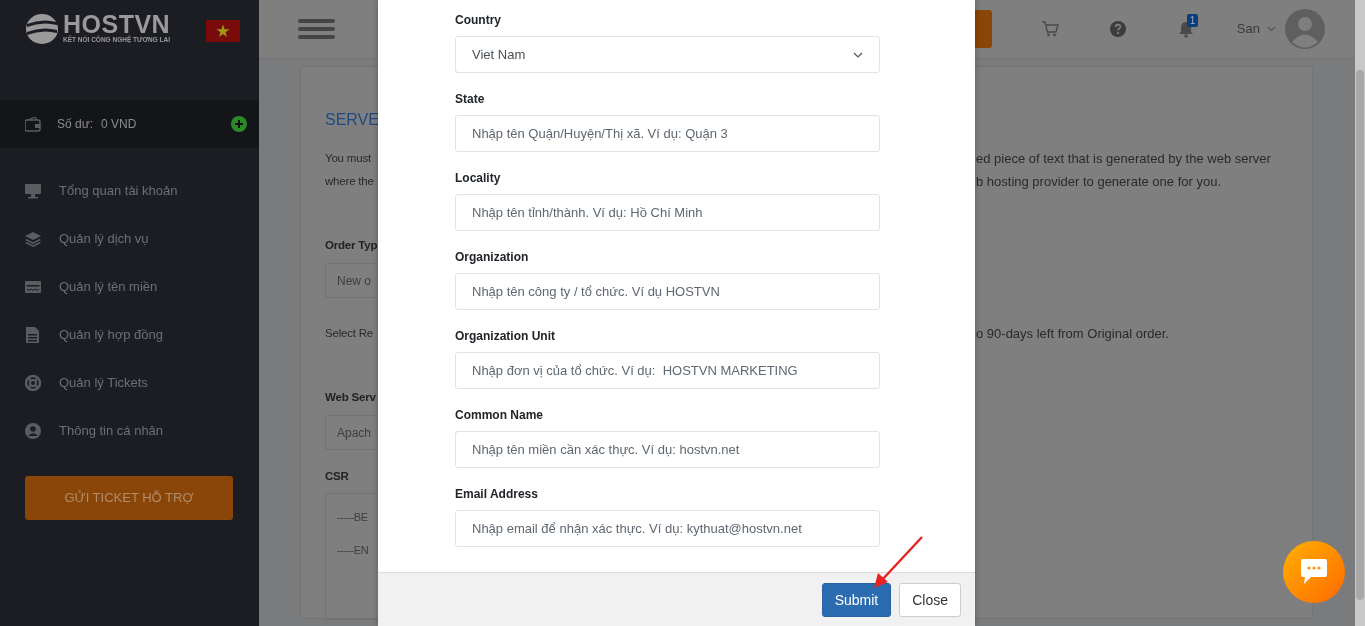  What do you see at coordinates (898, 562) in the screenshot?
I see `annotation-arrow` at bounding box center [898, 562].